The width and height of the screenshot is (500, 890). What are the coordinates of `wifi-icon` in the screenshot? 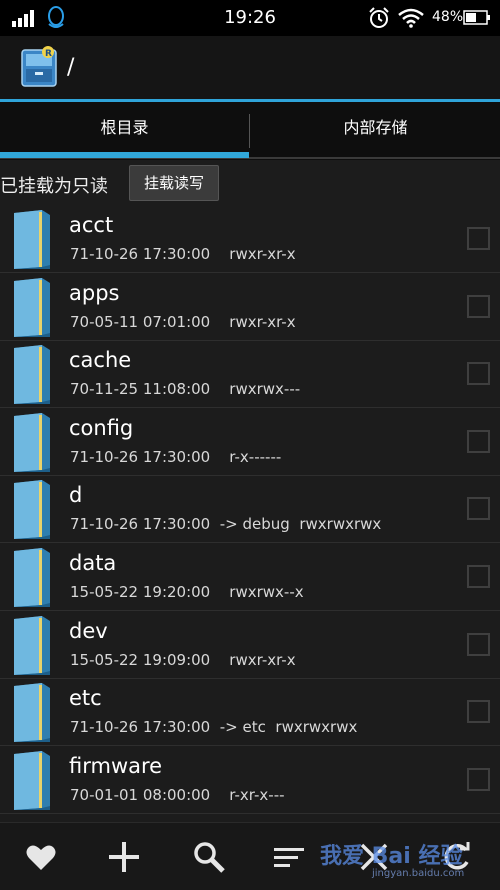 It's located at (411, 18).